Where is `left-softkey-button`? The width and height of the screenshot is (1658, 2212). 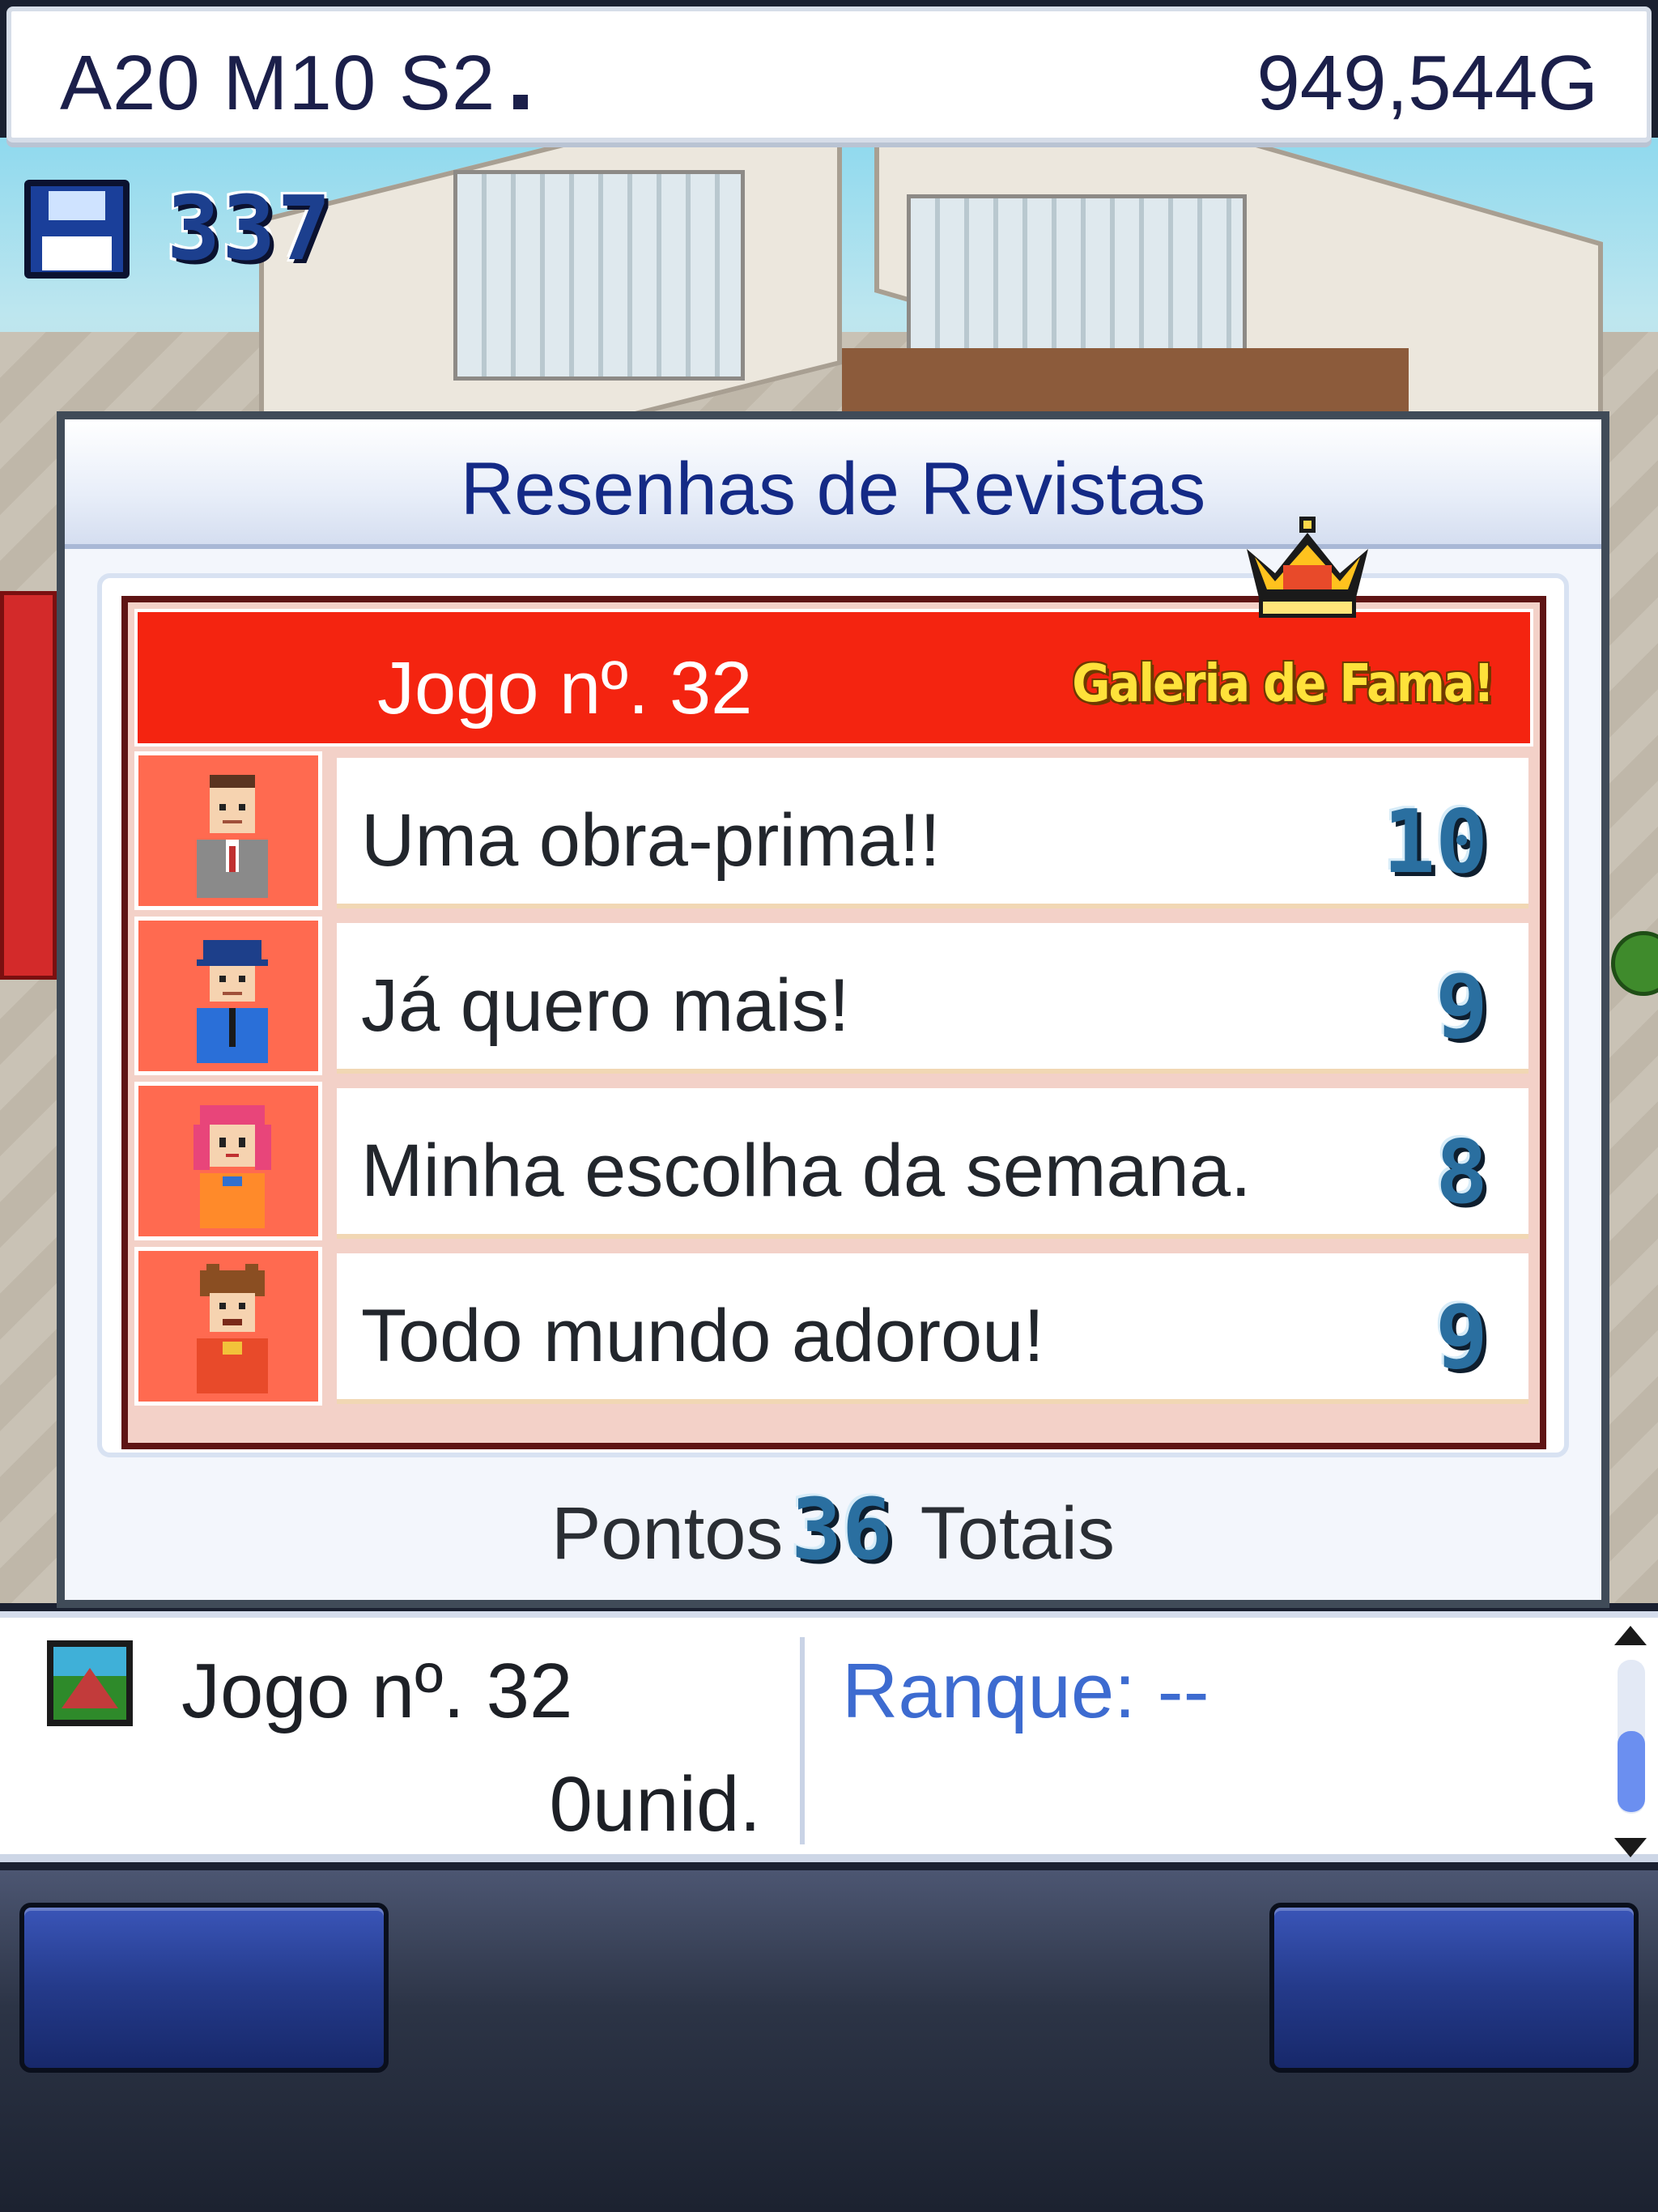 left-softkey-button is located at coordinates (204, 1988).